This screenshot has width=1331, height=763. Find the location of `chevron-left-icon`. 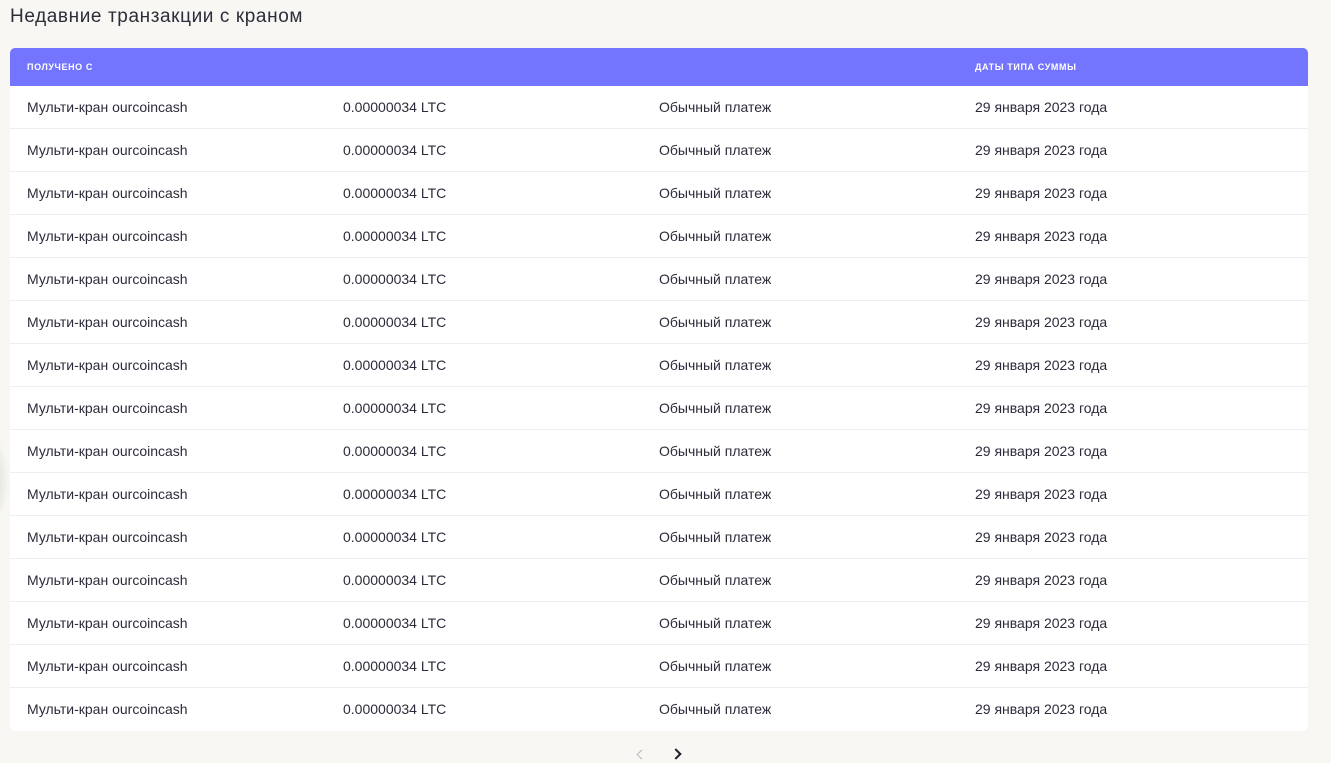

chevron-left-icon is located at coordinates (641, 754).